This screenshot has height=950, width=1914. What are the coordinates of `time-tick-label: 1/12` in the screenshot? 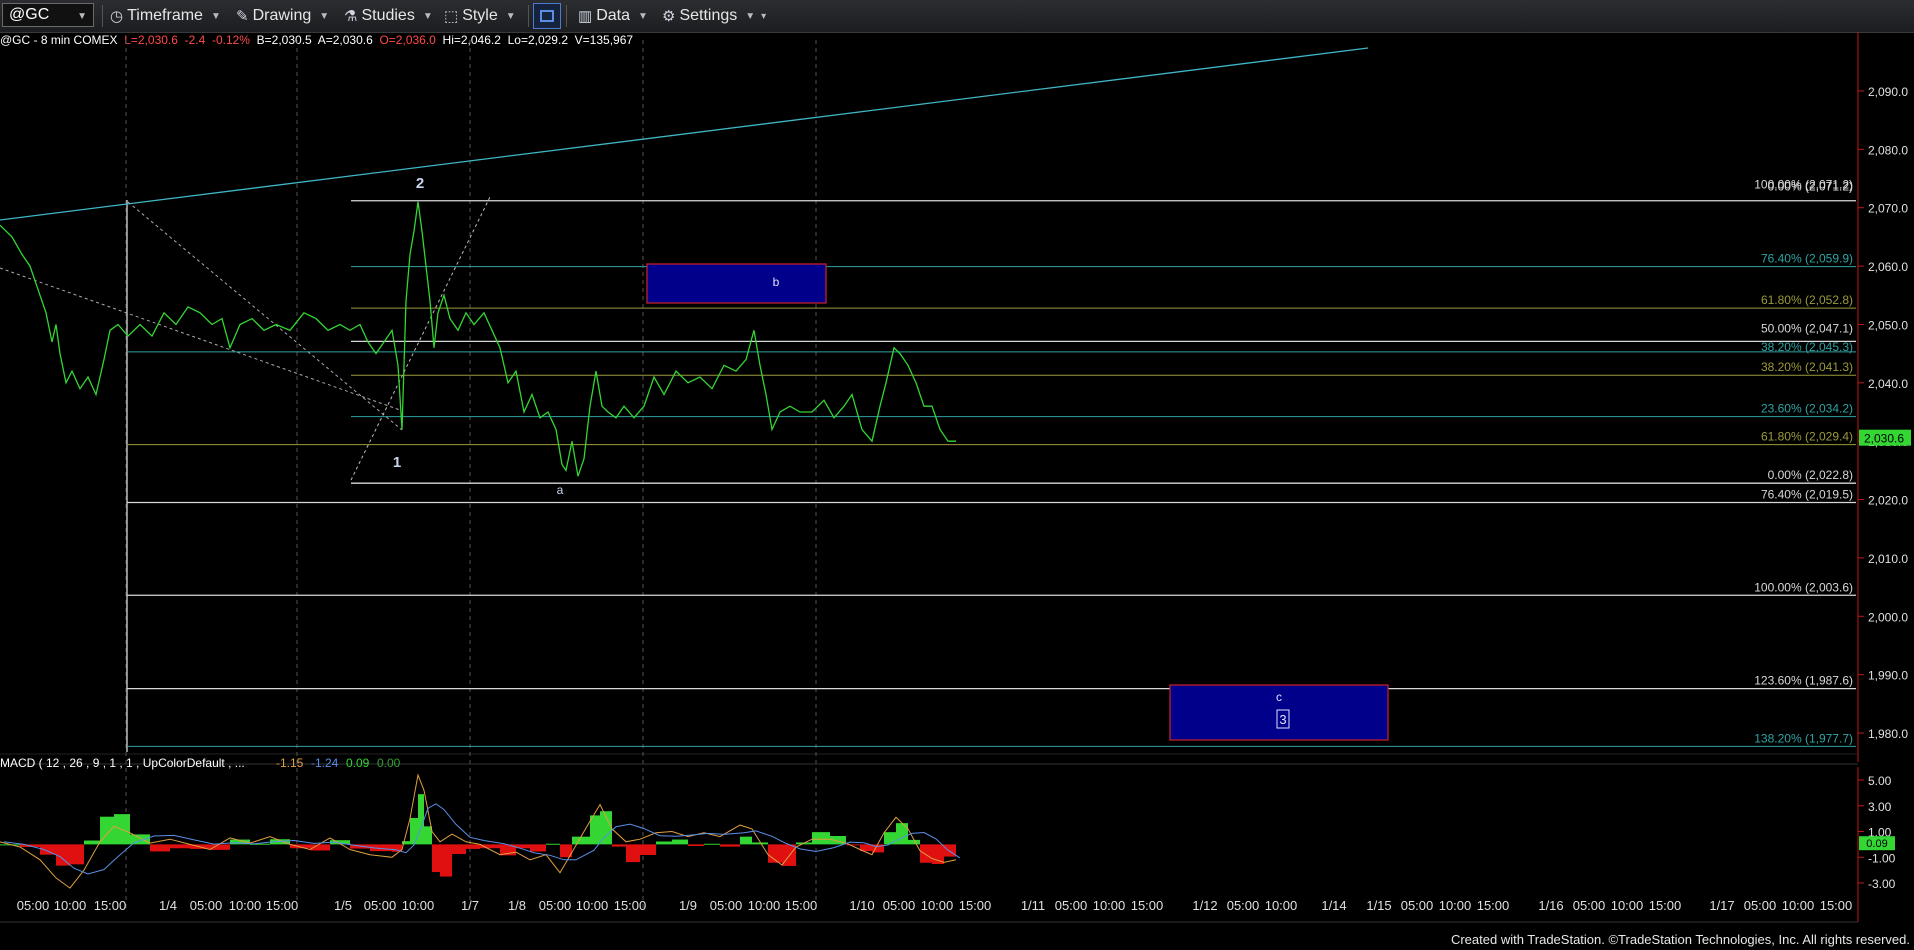 It's located at (1204, 905).